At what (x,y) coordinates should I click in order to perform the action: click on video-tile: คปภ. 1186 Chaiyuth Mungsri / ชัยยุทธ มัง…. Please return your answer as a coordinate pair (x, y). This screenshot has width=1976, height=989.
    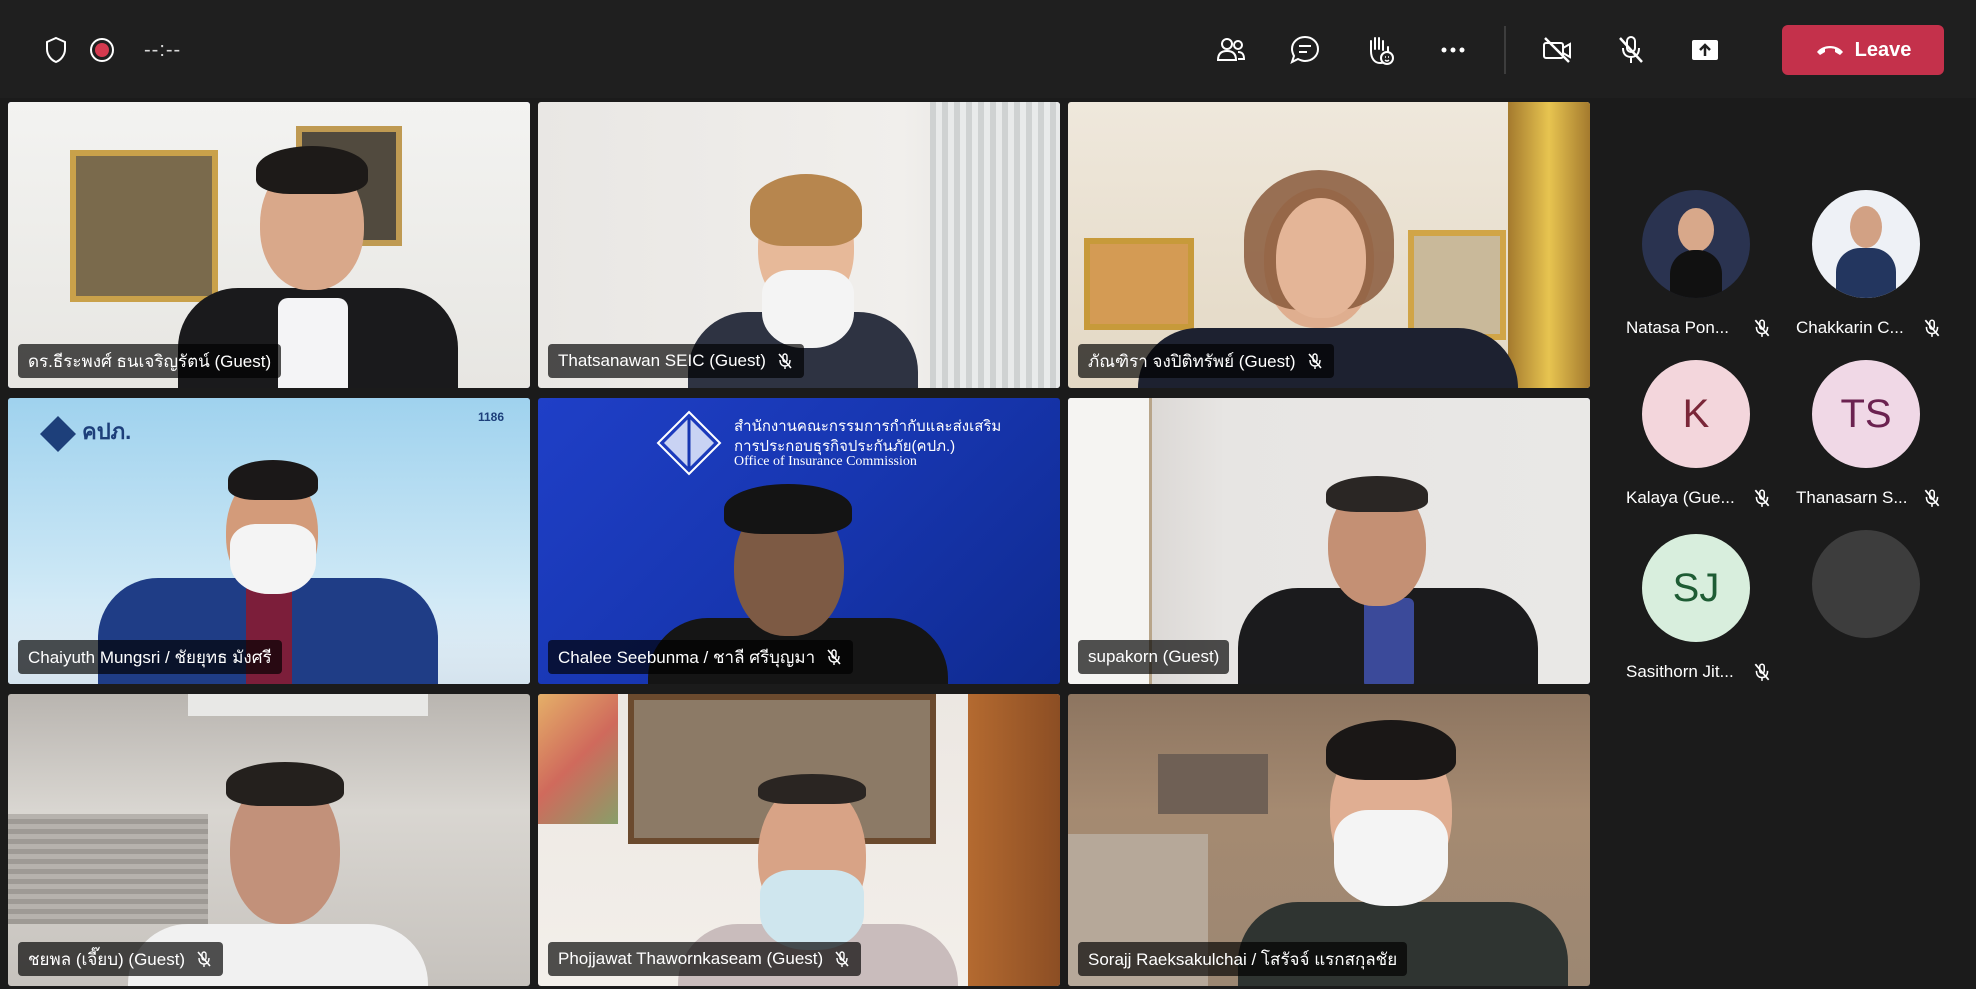
    Looking at the image, I should click on (269, 541).